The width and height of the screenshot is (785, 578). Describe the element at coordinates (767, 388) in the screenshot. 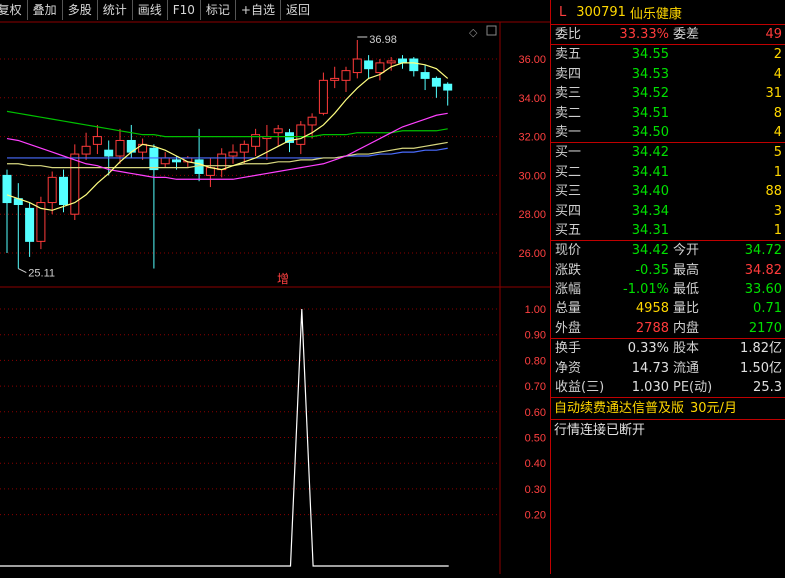

I see `stat-value: 25.3` at that location.